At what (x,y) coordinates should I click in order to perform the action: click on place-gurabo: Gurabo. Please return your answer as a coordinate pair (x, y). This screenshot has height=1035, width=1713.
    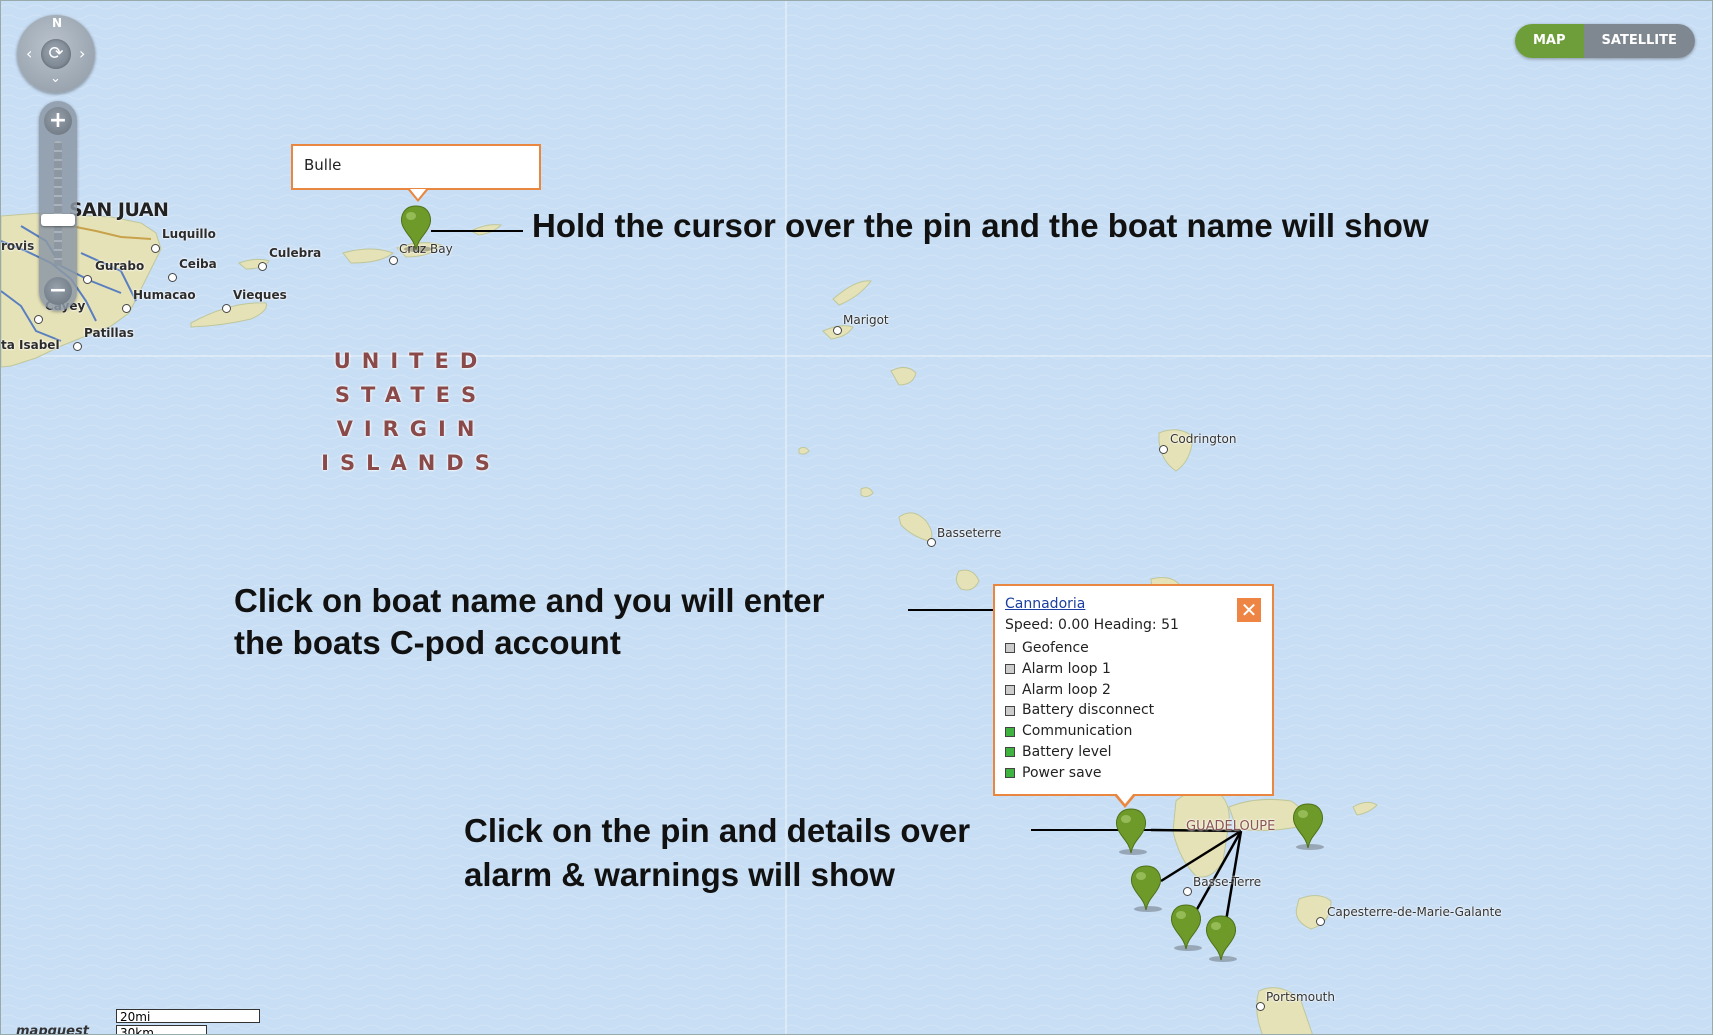
    Looking at the image, I should click on (120, 266).